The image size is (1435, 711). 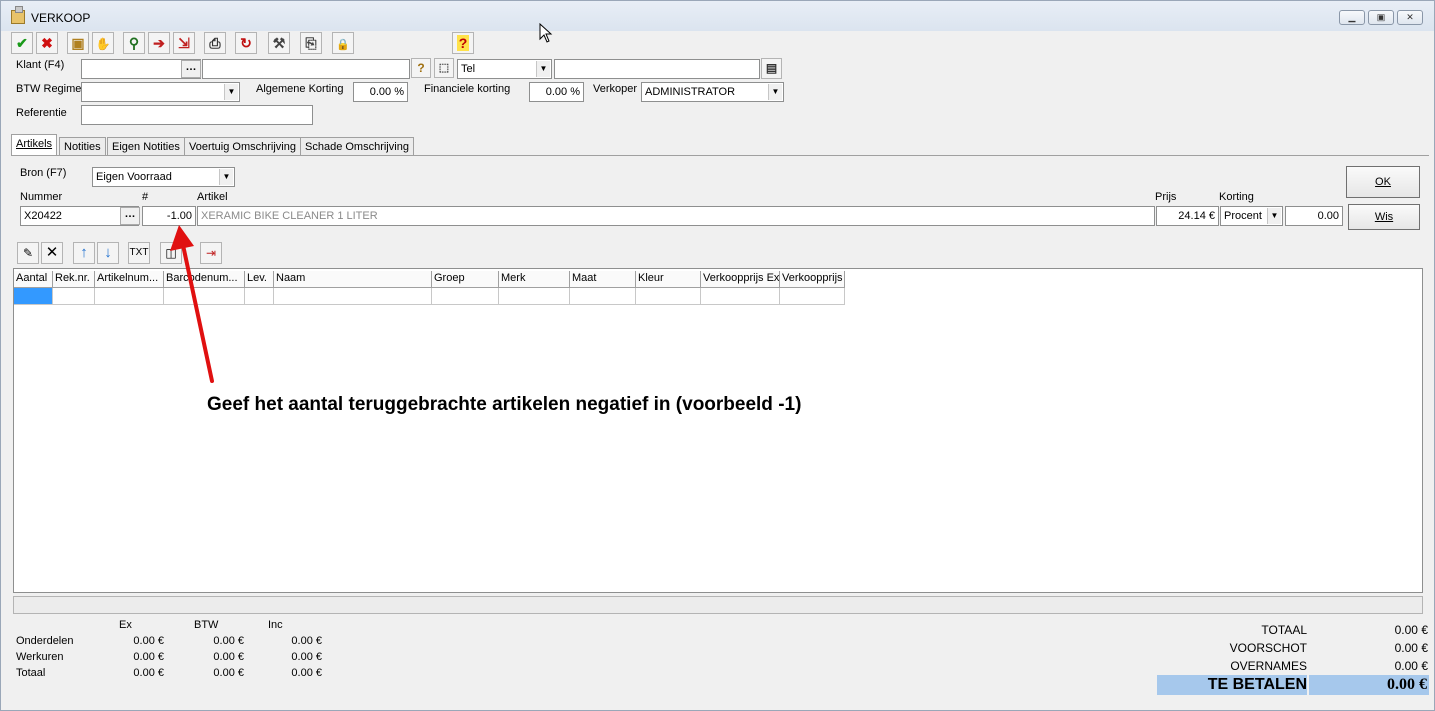 I want to click on tab-eigen-notities: Eigen Notities, so click(x=146, y=146).